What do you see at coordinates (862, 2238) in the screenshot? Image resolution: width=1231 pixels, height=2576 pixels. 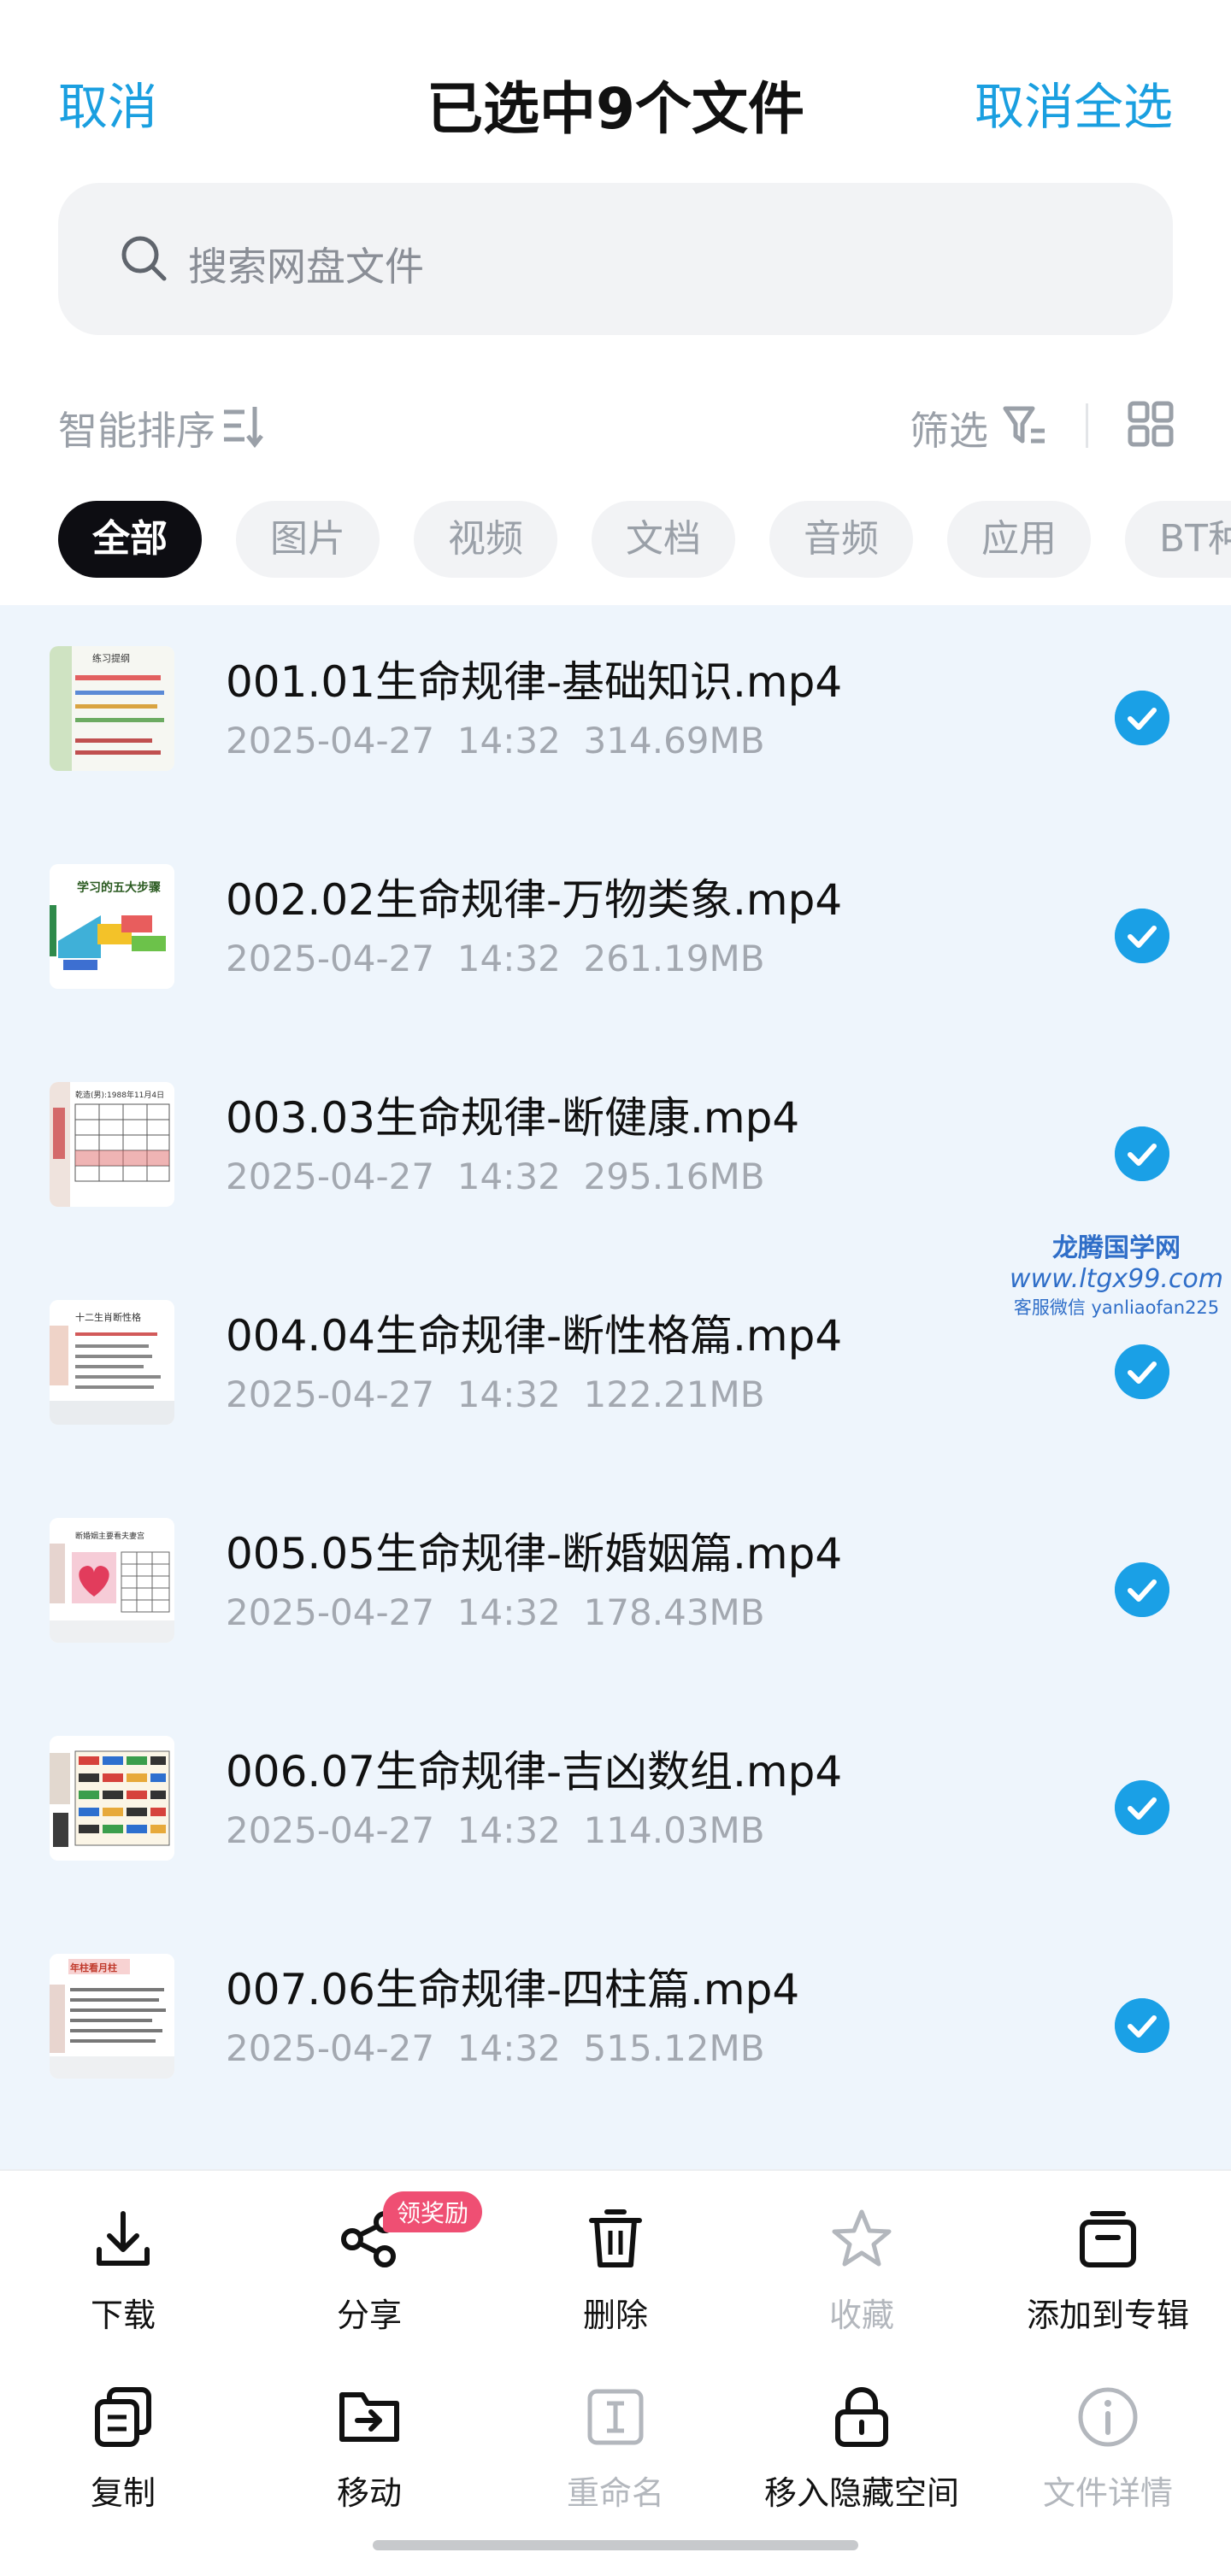 I see `star-icon` at bounding box center [862, 2238].